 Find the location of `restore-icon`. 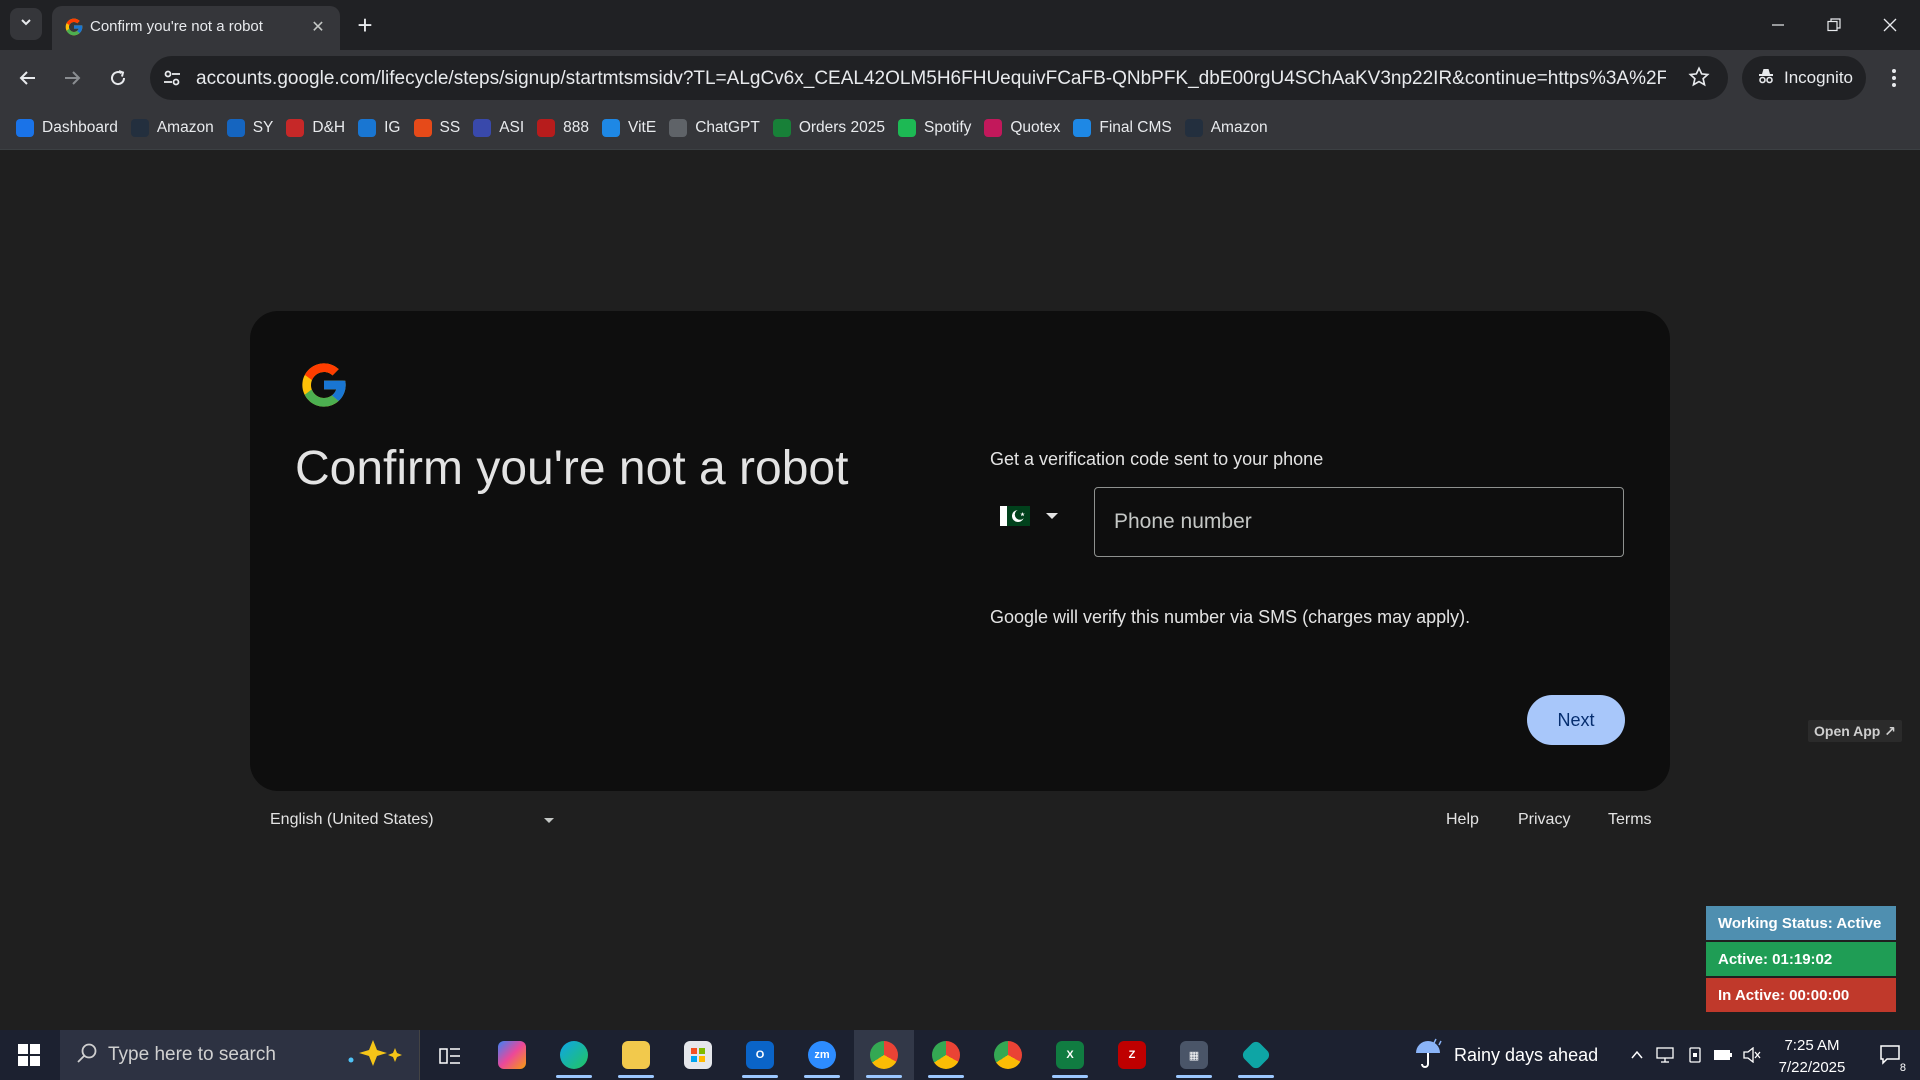

restore-icon is located at coordinates (1834, 25).